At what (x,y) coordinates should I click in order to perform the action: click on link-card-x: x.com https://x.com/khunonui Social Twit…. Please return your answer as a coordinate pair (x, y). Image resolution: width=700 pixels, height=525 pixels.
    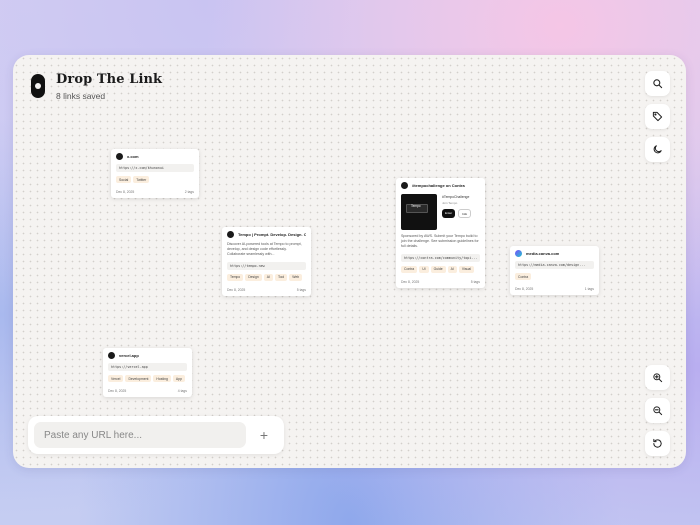
    Looking at the image, I should click on (155, 173).